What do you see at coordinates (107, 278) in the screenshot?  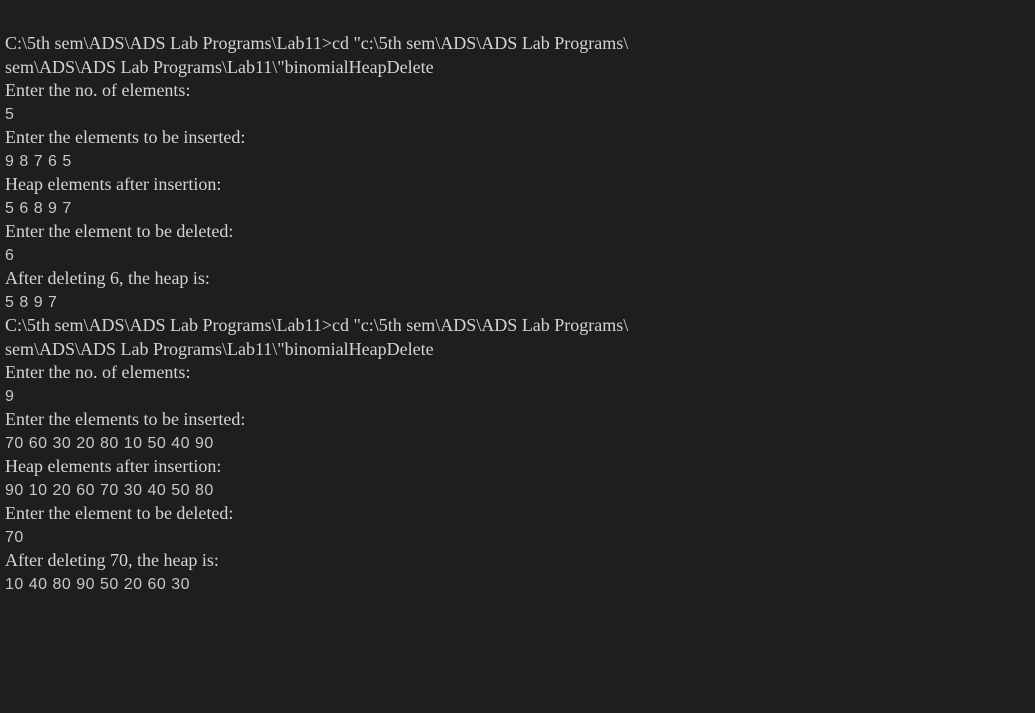 I see `terminal-line: After deleting 6, the heap is:` at bounding box center [107, 278].